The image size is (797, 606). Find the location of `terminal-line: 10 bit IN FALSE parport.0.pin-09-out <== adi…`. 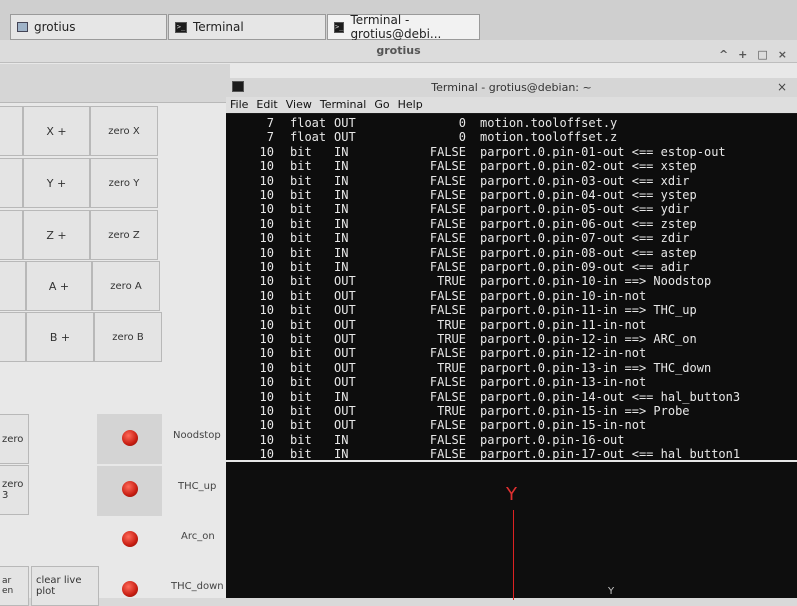

terminal-line: 10 bit IN FALSE parport.0.pin-09-out <== adi… is located at coordinates (511, 267).